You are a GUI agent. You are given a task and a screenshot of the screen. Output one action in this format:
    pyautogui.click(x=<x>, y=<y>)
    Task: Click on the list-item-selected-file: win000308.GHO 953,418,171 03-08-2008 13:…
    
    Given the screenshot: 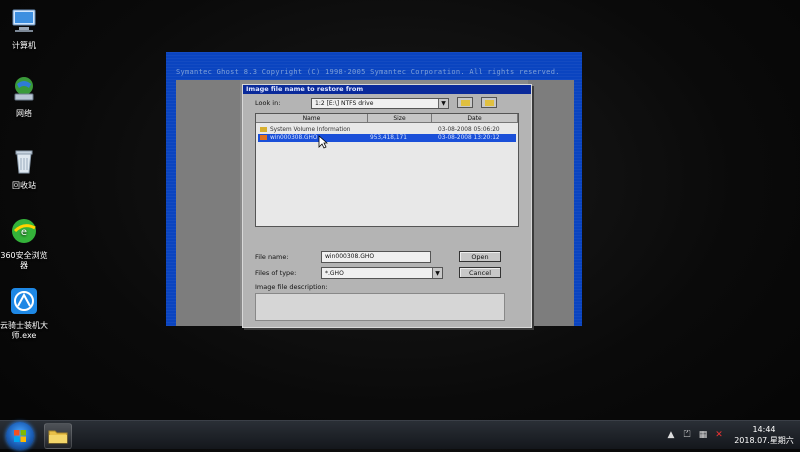 What is the action you would take?
    pyautogui.click(x=387, y=138)
    